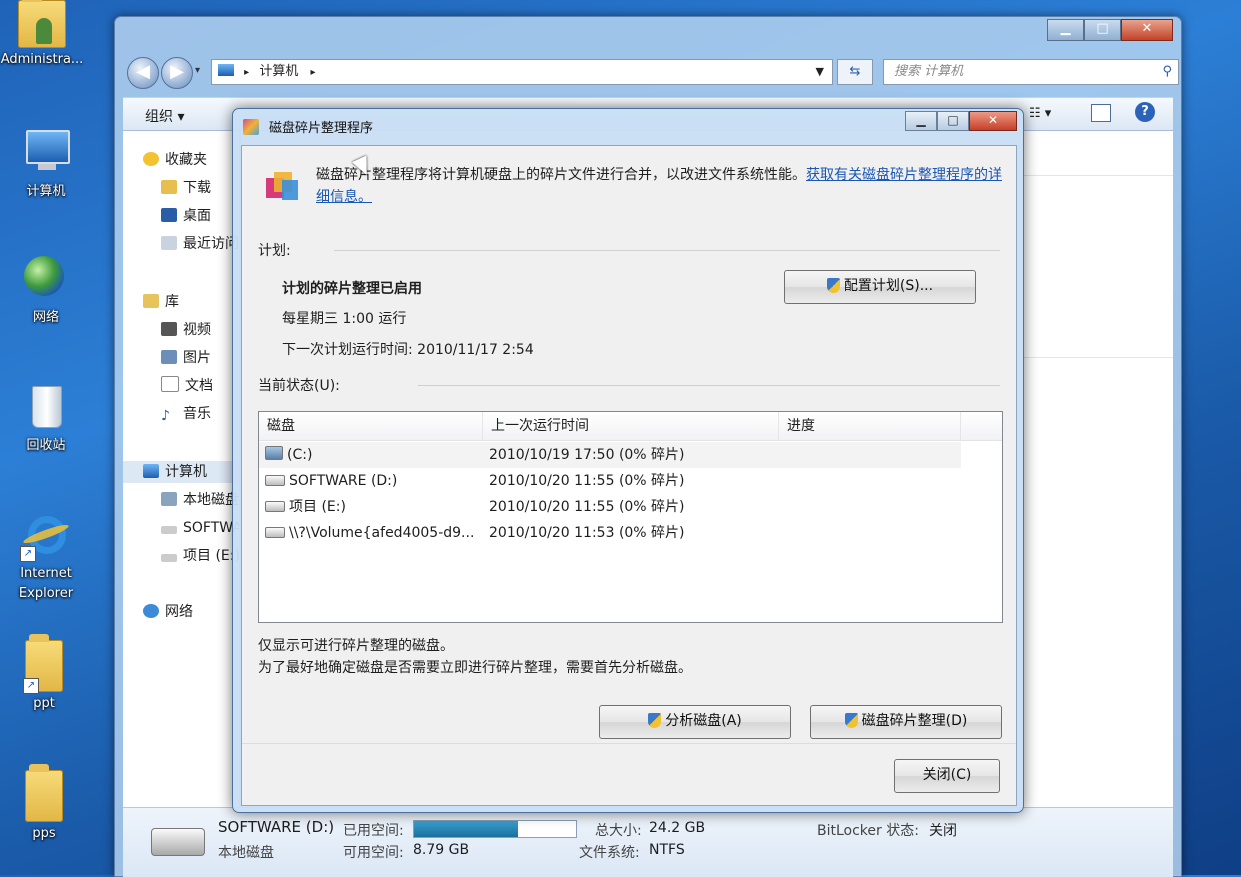  I want to click on nav-libraries: 库, so click(161, 302).